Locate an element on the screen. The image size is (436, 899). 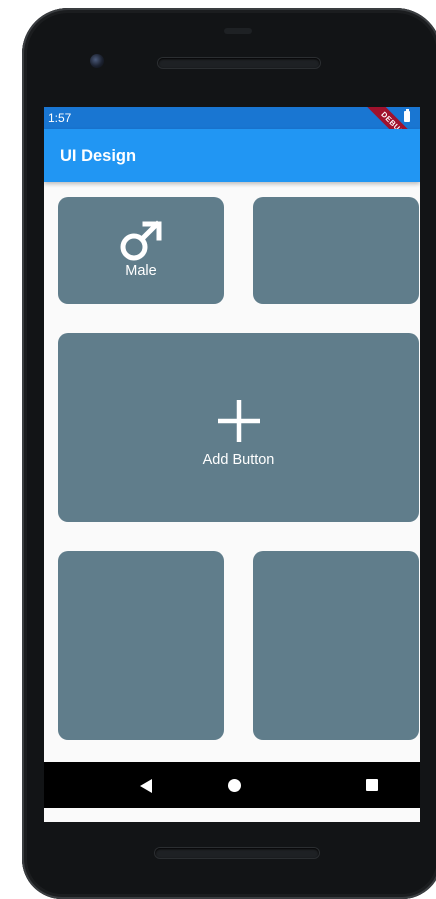
front-camera is located at coordinates (97, 61).